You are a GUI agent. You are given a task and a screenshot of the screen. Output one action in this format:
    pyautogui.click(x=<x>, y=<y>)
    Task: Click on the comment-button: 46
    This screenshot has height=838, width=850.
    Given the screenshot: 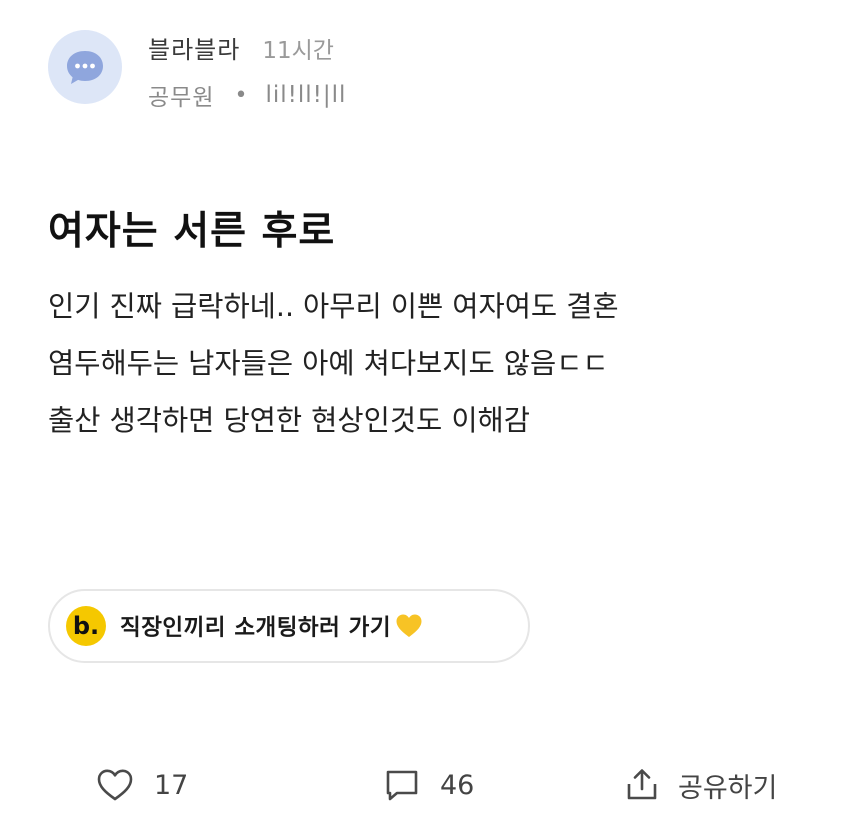 What is the action you would take?
    pyautogui.click(x=429, y=785)
    